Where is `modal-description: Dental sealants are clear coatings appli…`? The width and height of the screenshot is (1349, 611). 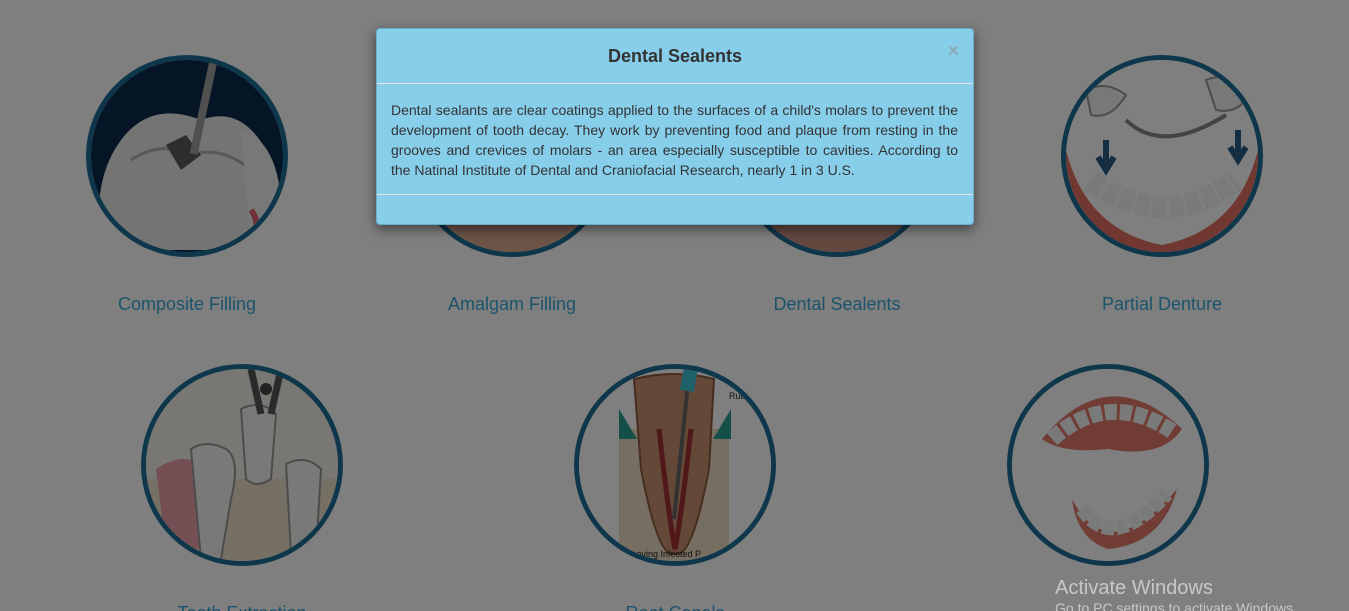
modal-description: Dental sealants are clear coatings appli… is located at coordinates (674, 140).